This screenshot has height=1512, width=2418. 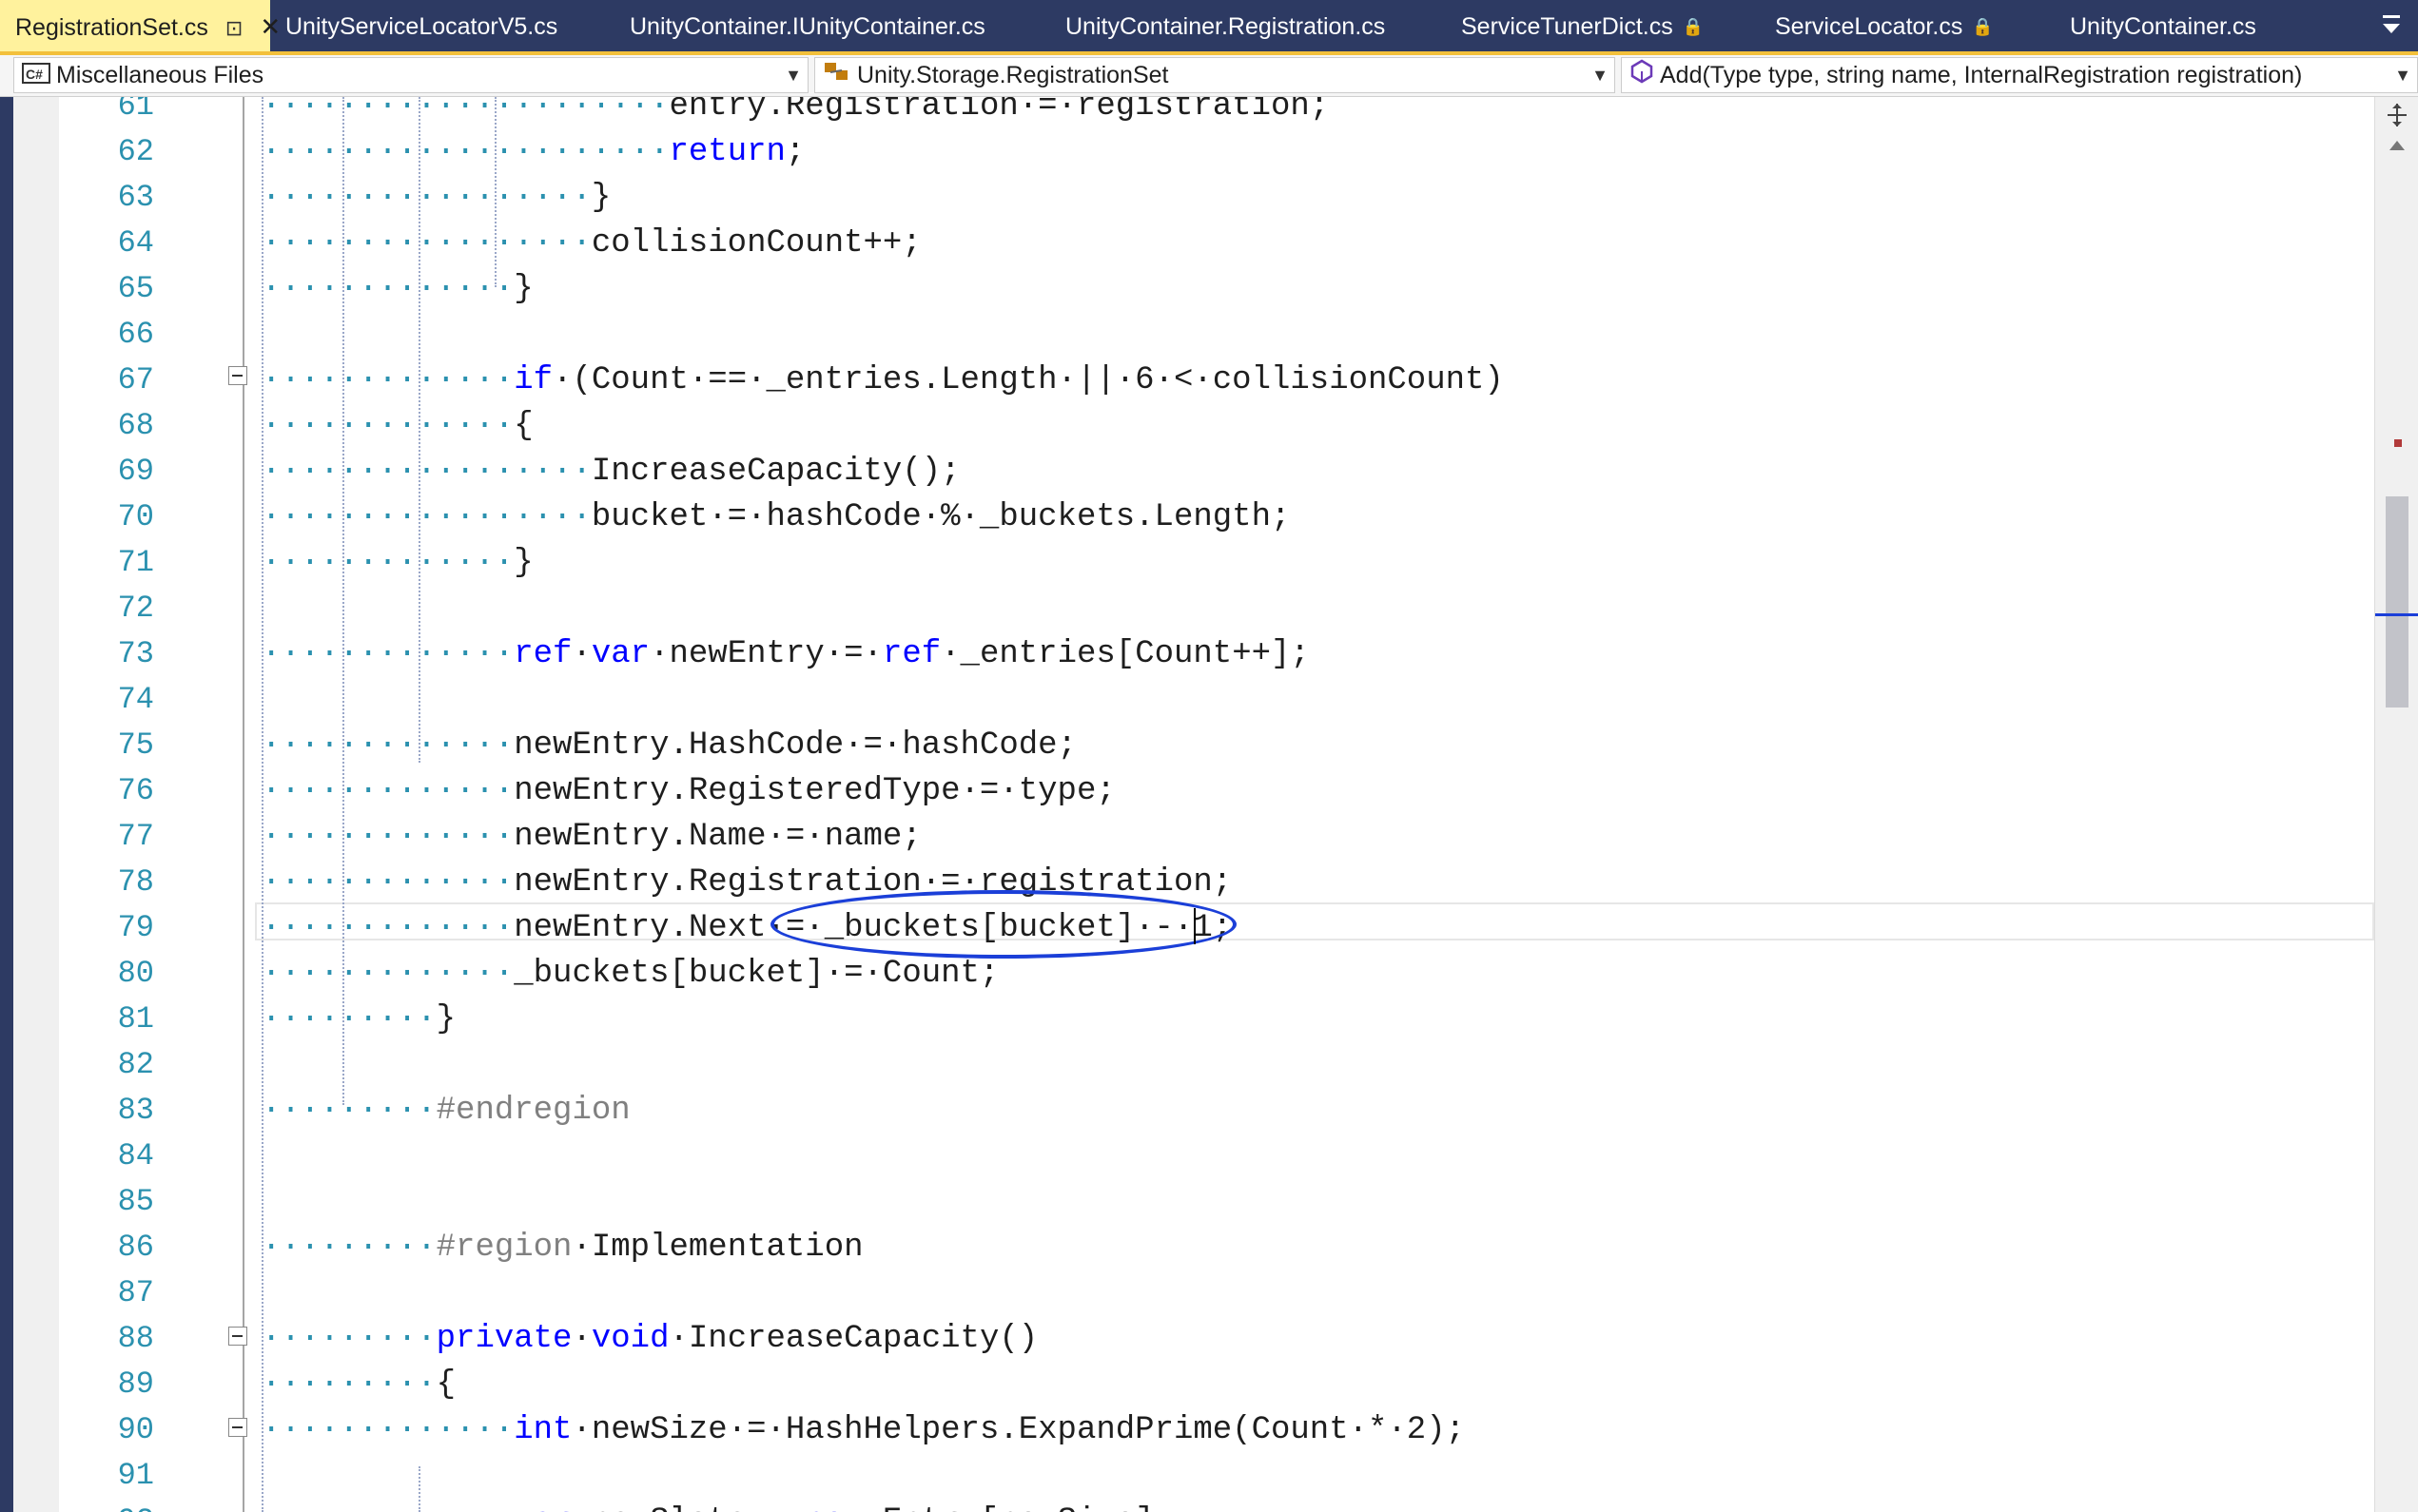 What do you see at coordinates (140, 25) in the screenshot?
I see `tab-registrationset: RegistrationSet.cs ⊡ ✕` at bounding box center [140, 25].